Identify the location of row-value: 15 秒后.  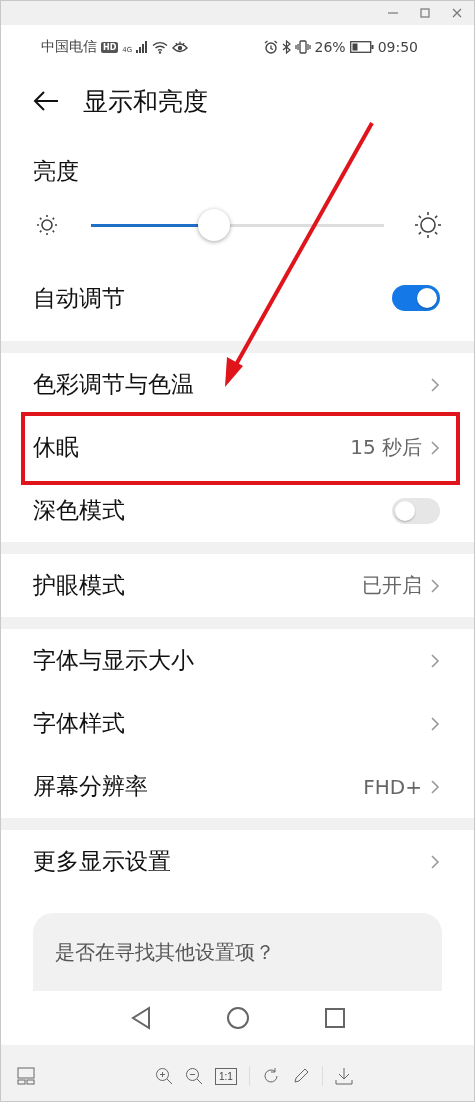
(386, 447).